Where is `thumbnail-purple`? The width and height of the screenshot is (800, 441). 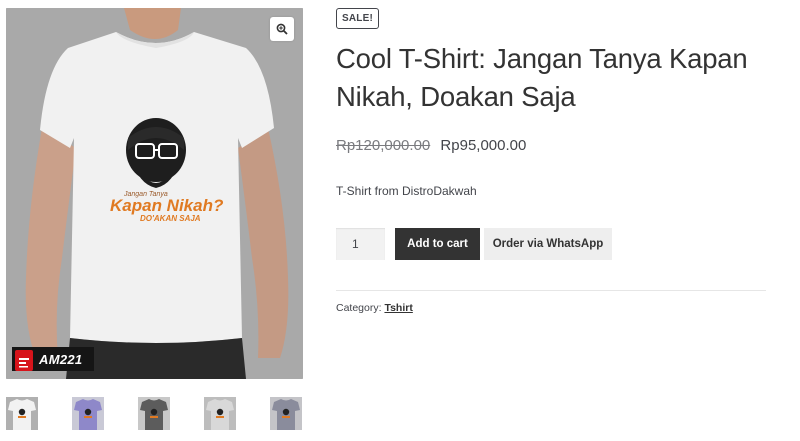 thumbnail-purple is located at coordinates (88, 413).